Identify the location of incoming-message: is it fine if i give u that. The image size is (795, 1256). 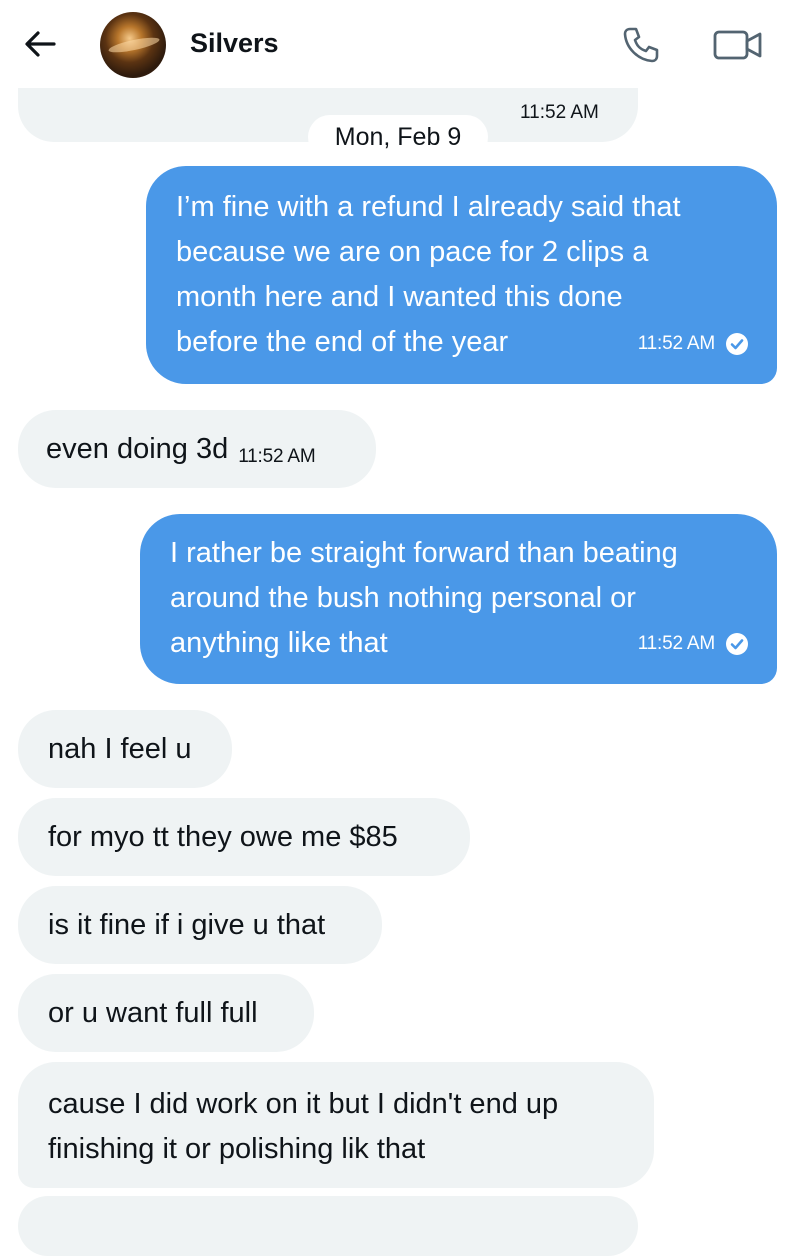
(200, 925).